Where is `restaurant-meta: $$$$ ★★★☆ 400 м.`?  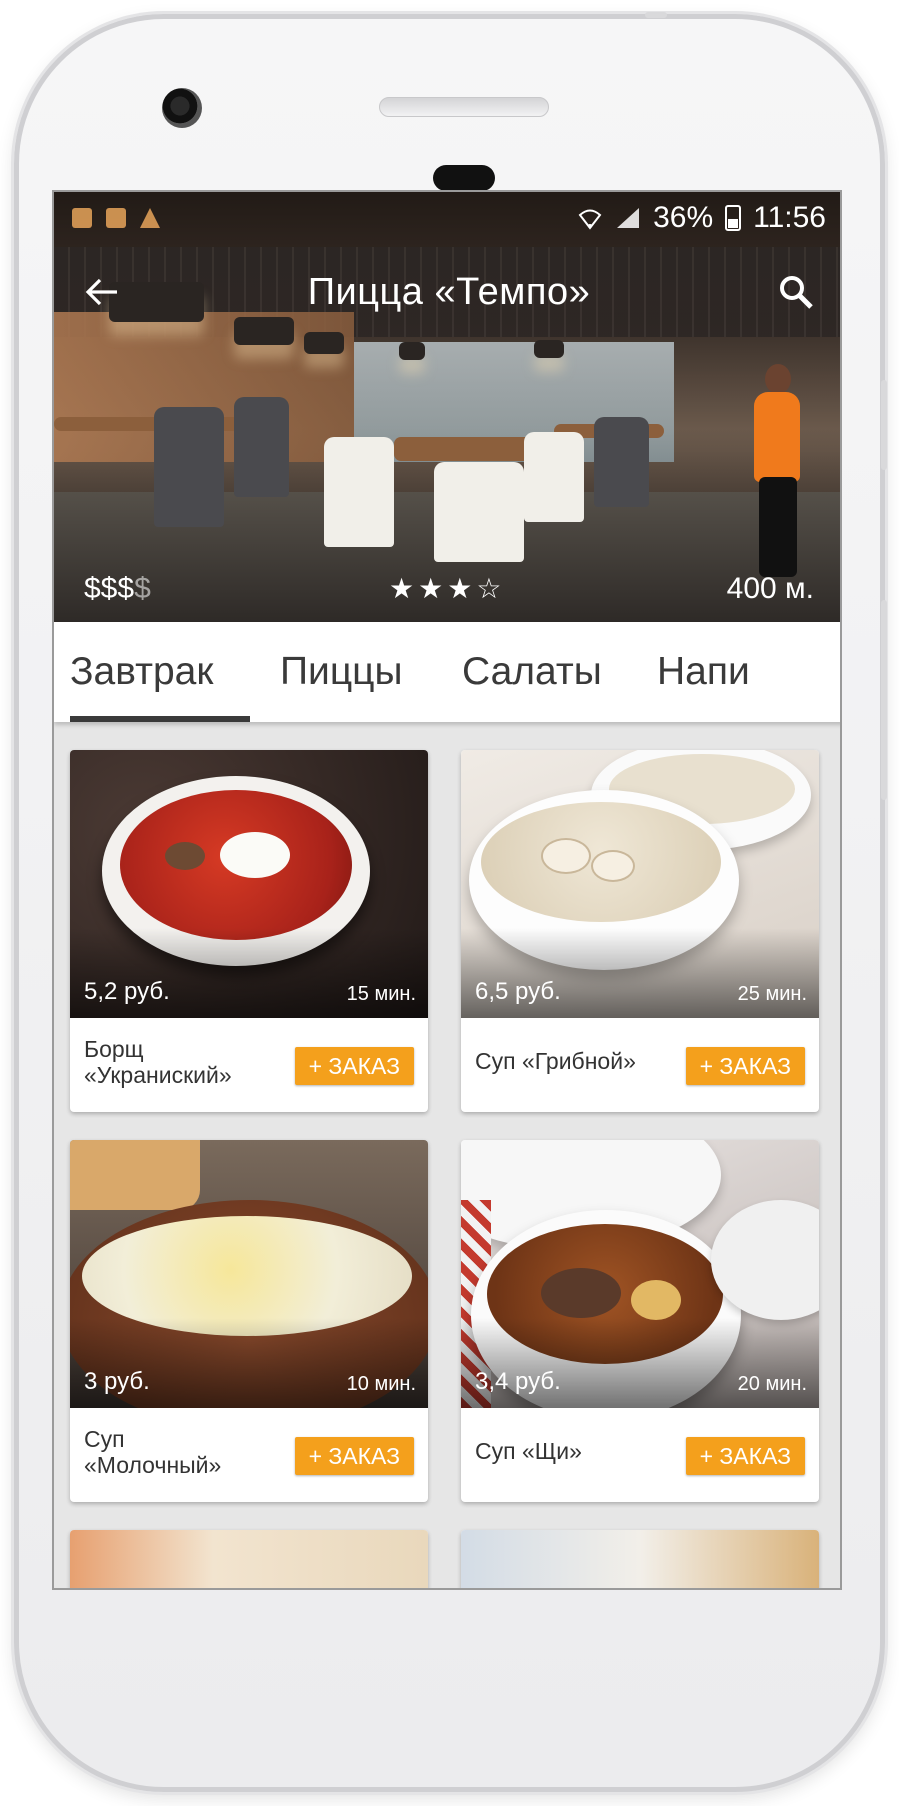 restaurant-meta: $$$$ ★★★☆ 400 м. is located at coordinates (447, 592).